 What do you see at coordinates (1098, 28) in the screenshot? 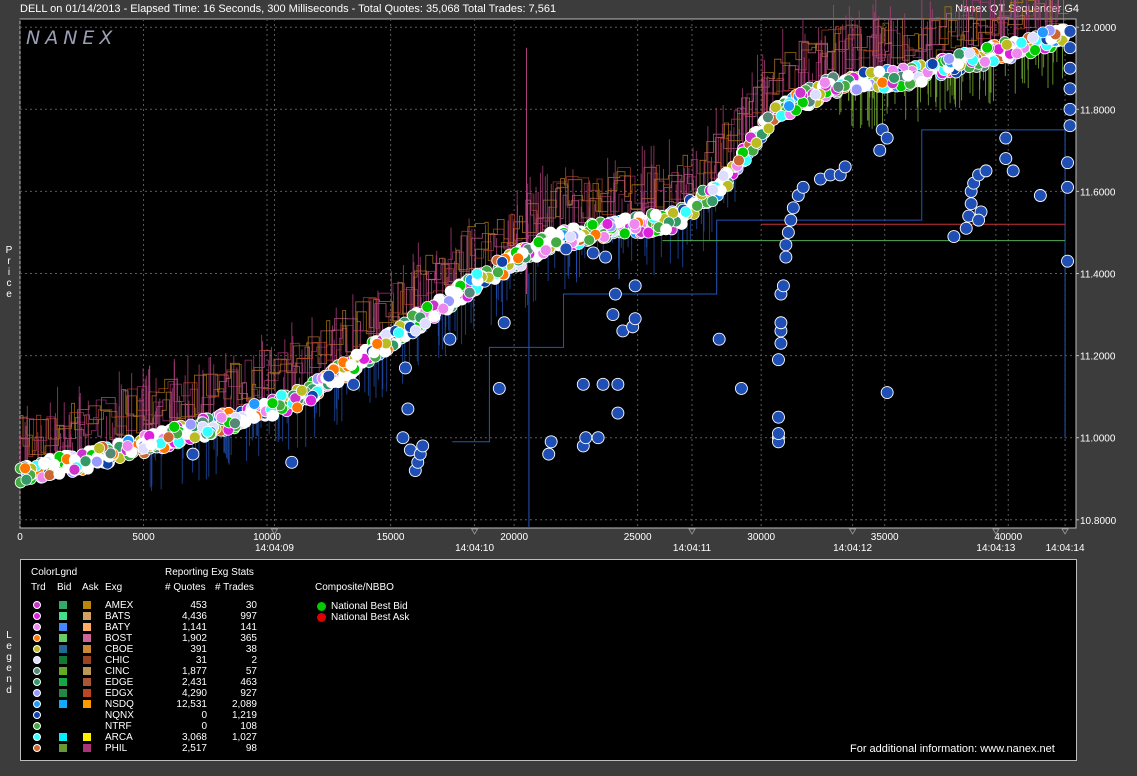
I see `y-tick-label: 12.0000` at bounding box center [1098, 28].